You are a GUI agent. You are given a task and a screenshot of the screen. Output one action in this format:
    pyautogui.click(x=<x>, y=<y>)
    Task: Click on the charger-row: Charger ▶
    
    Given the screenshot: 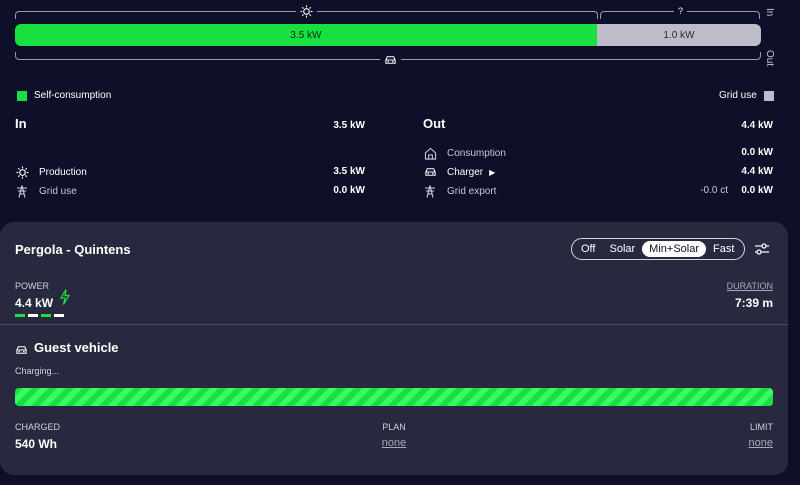 What is the action you would take?
    pyautogui.click(x=459, y=172)
    